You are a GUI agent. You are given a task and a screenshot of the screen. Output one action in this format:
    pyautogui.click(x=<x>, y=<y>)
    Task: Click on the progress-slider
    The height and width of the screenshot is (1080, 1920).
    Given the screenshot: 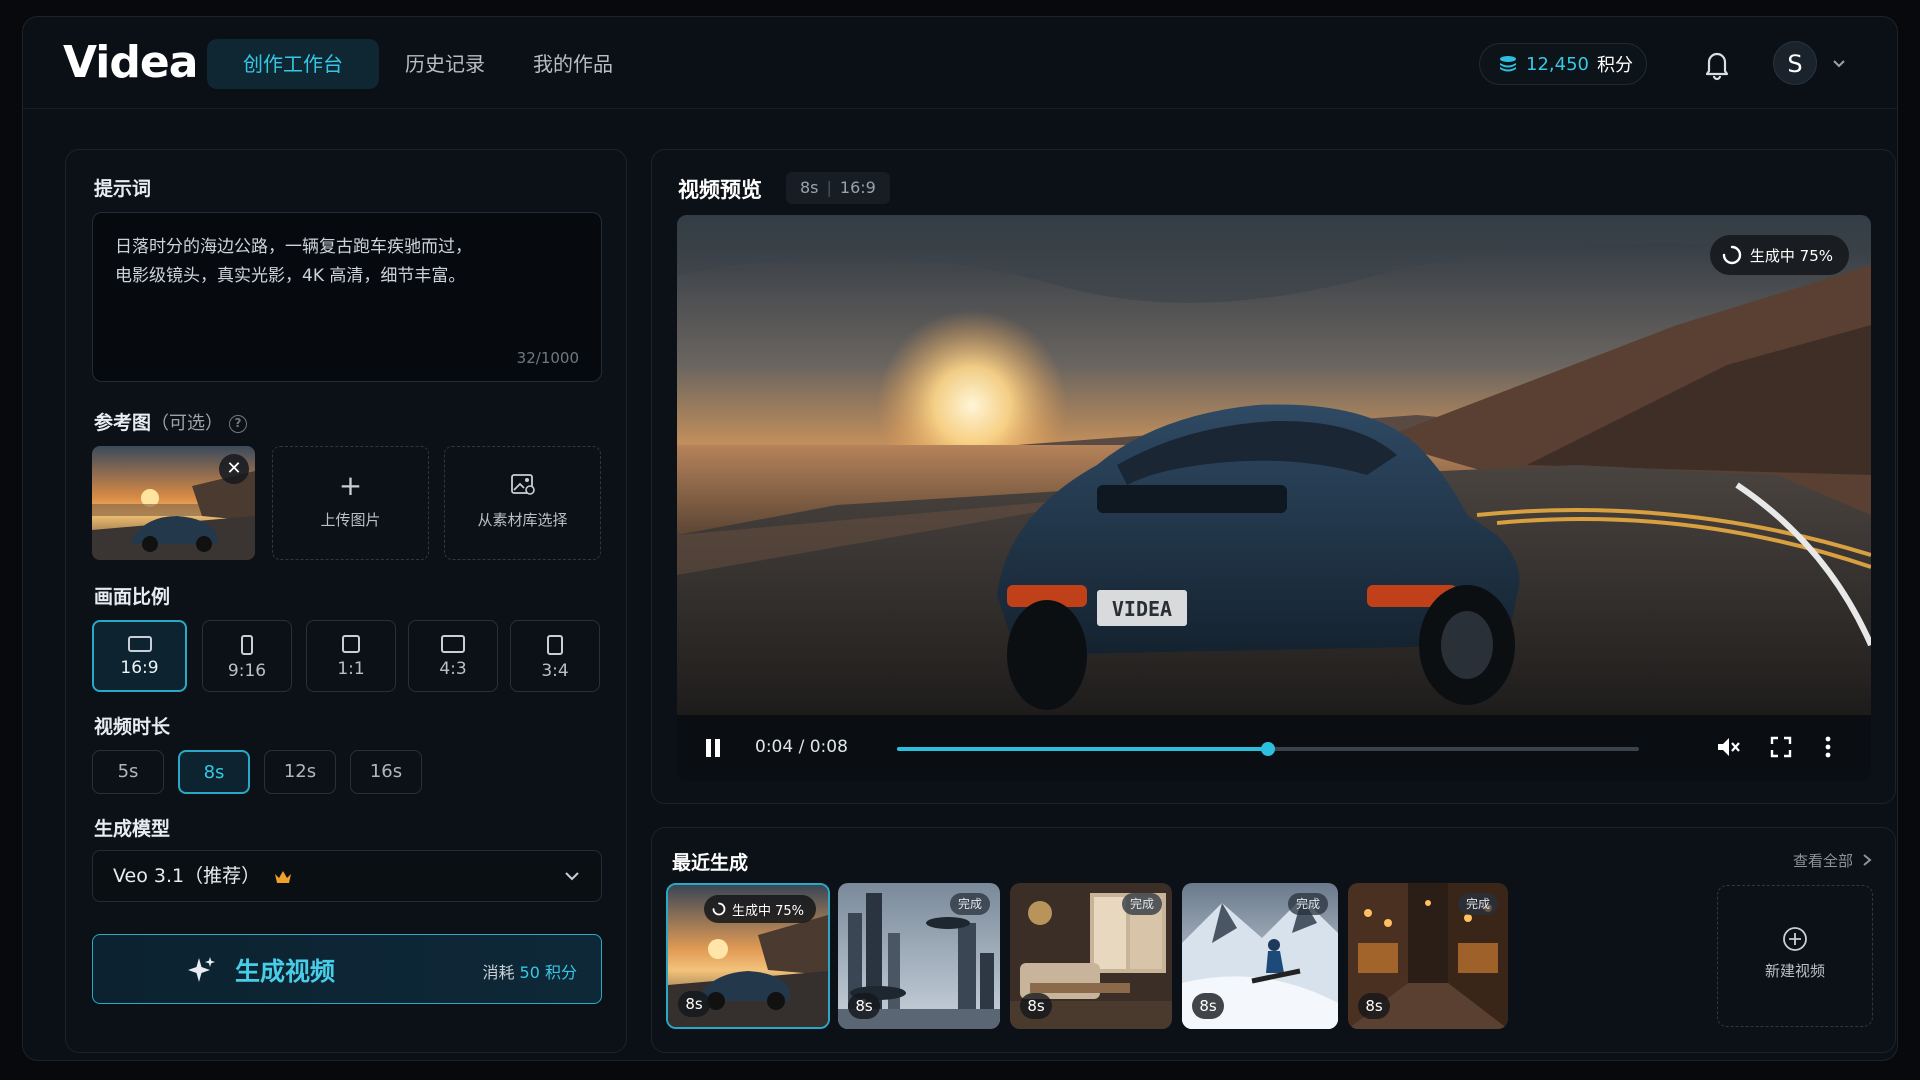 What is the action you would take?
    pyautogui.click(x=1268, y=749)
    